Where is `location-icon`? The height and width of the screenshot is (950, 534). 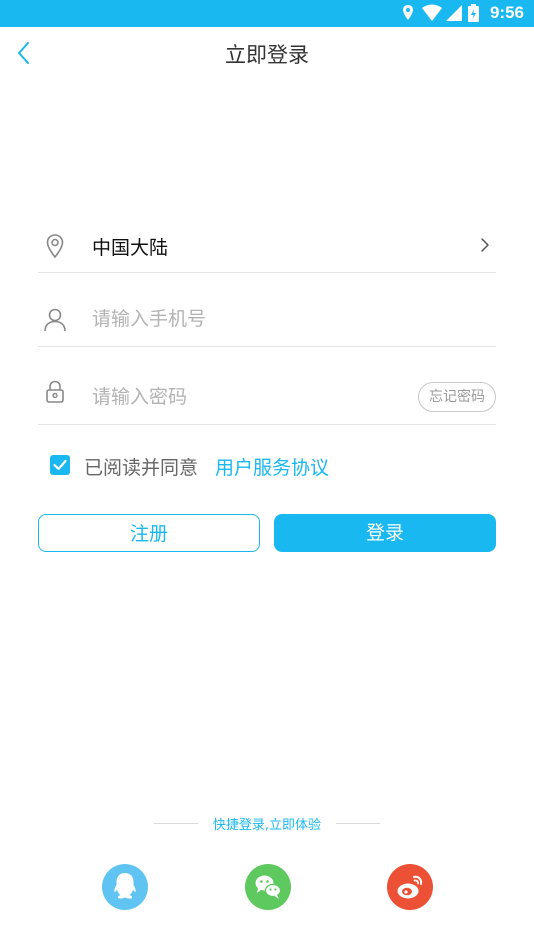 location-icon is located at coordinates (408, 12).